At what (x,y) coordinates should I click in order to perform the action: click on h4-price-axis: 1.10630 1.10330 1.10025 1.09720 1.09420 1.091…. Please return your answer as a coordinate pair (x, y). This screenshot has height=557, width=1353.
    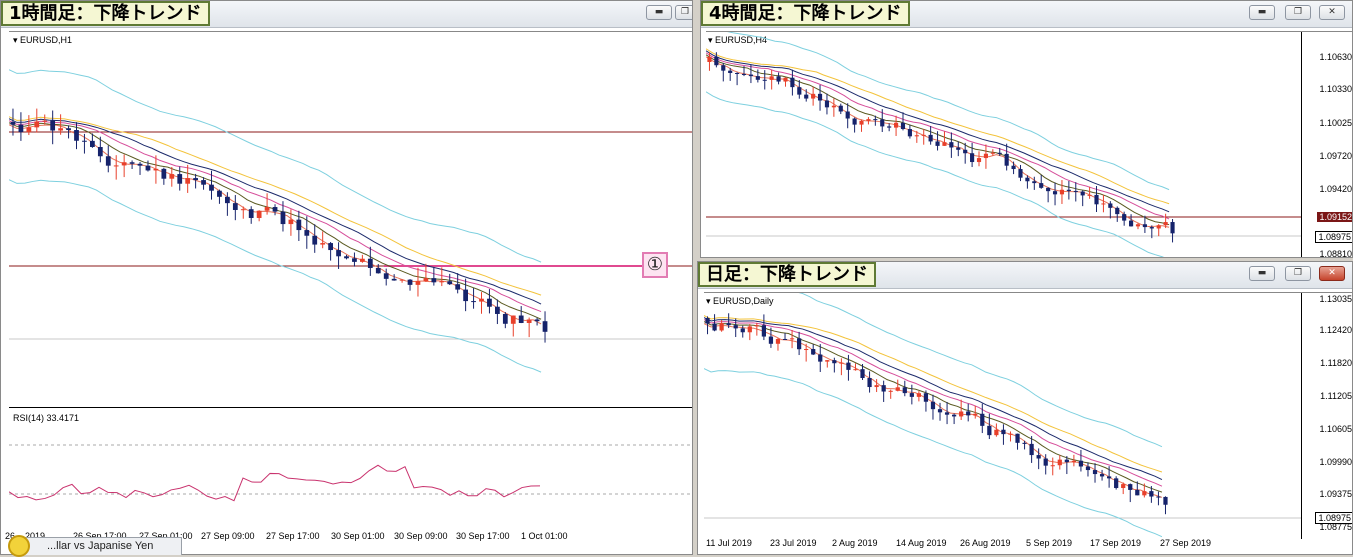
    Looking at the image, I should click on (1326, 144).